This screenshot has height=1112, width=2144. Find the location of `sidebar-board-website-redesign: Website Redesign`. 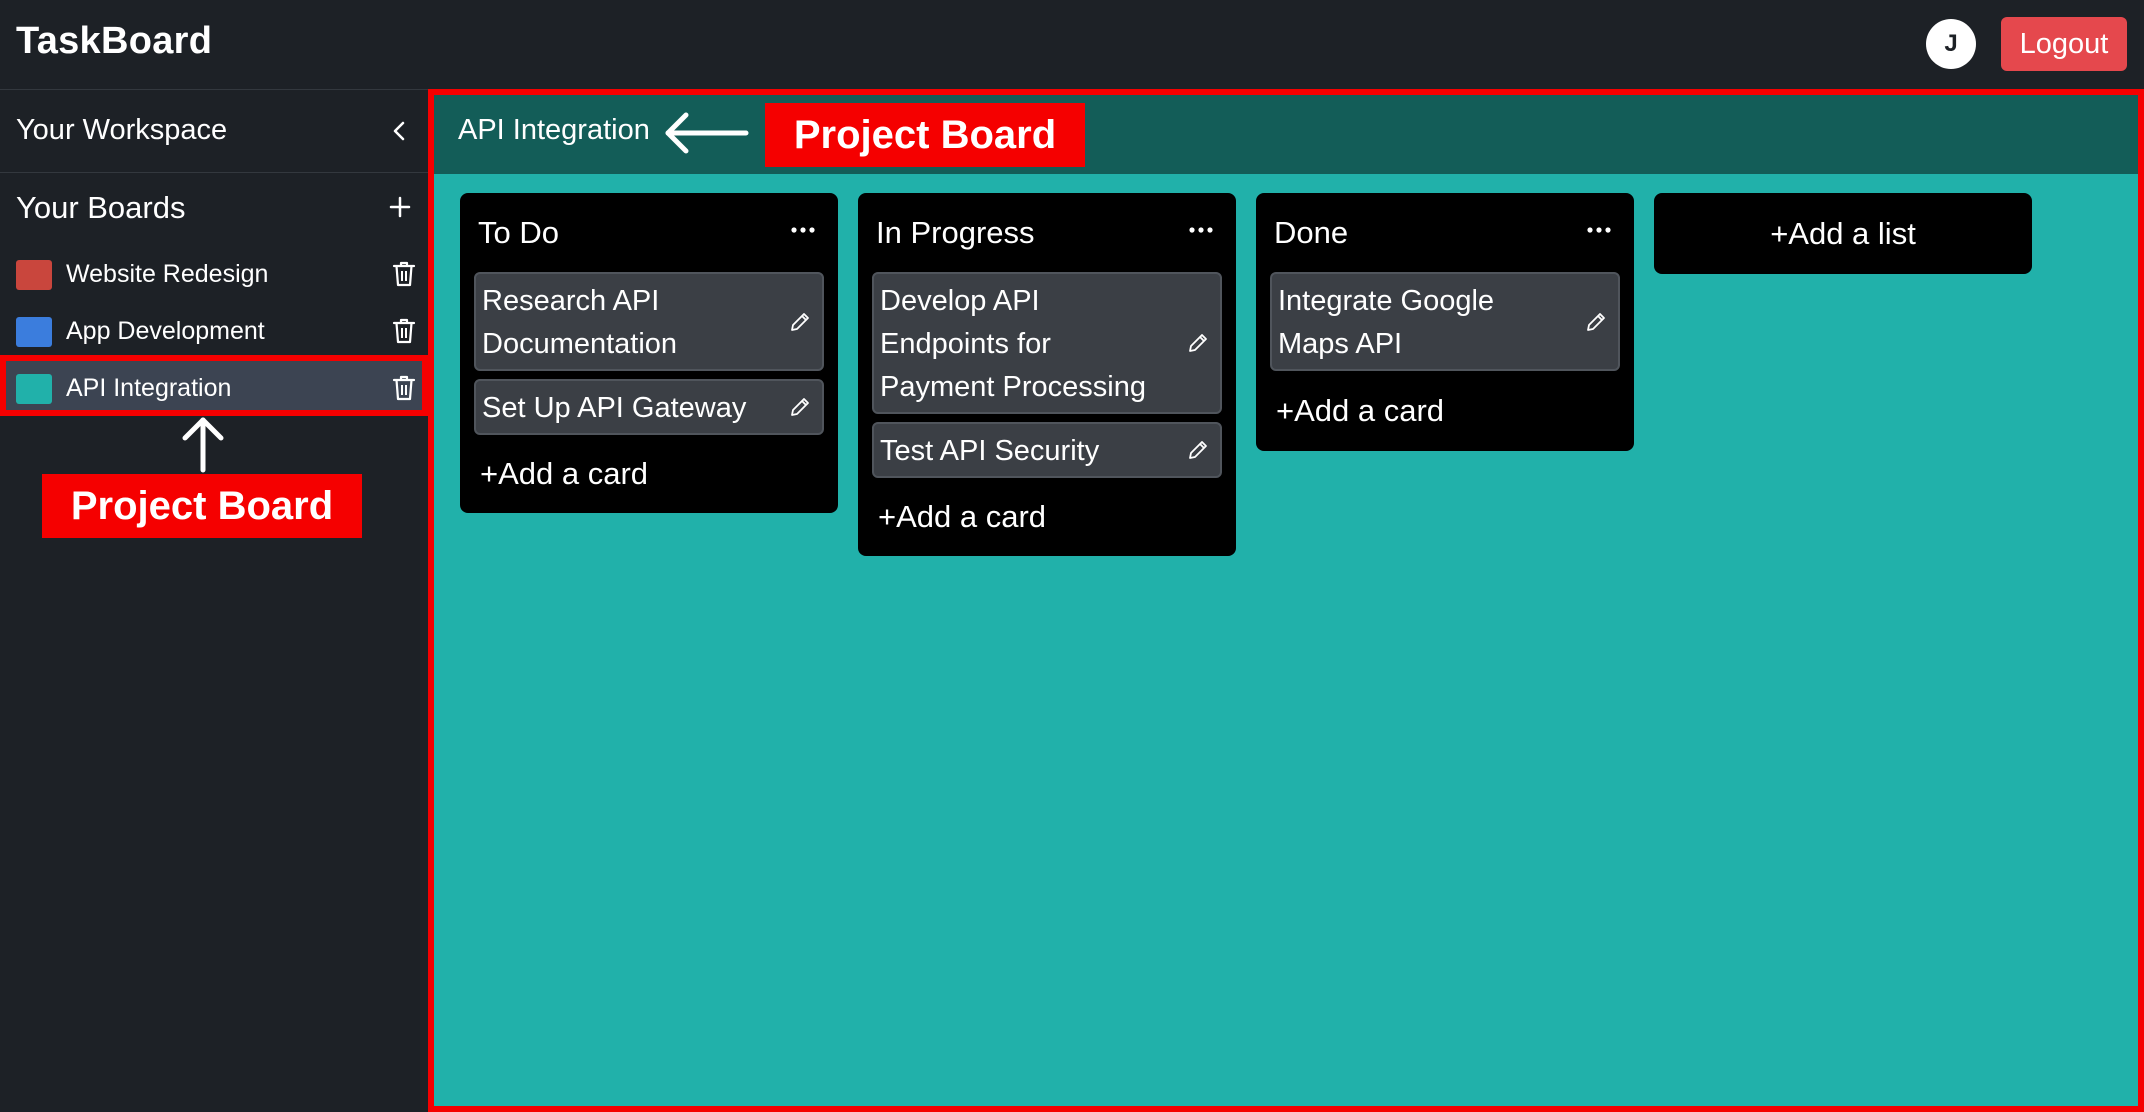

sidebar-board-website-redesign: Website Redesign is located at coordinates (214, 274).